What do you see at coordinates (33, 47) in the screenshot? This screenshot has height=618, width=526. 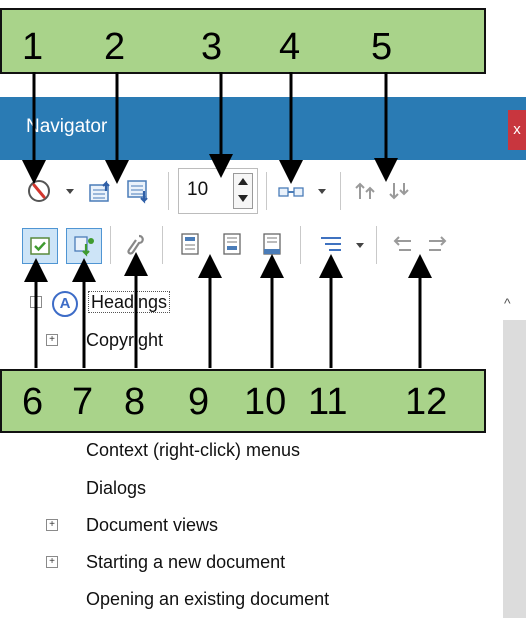 I see `callout-number: 1` at bounding box center [33, 47].